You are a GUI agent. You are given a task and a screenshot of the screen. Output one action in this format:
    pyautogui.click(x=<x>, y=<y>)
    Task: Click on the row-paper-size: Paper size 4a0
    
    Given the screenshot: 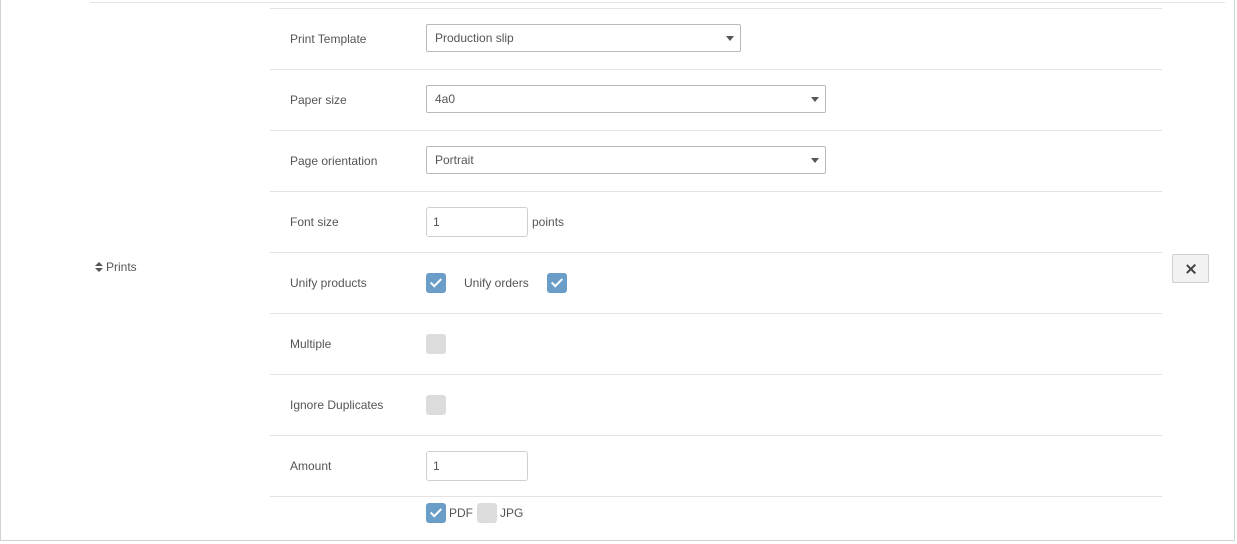 What is the action you would take?
    pyautogui.click(x=716, y=99)
    